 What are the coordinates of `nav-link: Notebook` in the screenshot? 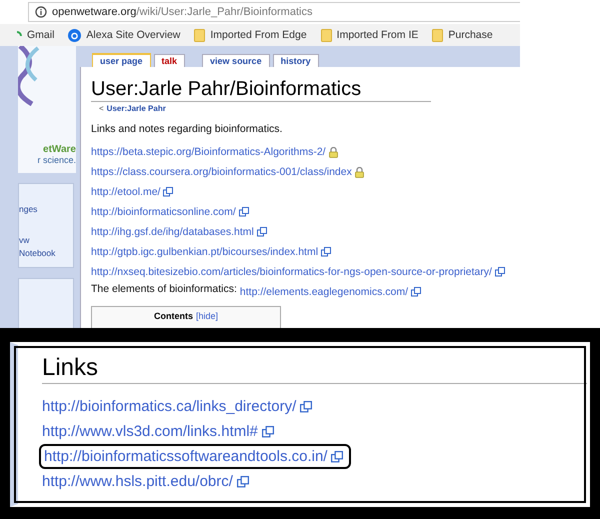 It's located at (46, 253).